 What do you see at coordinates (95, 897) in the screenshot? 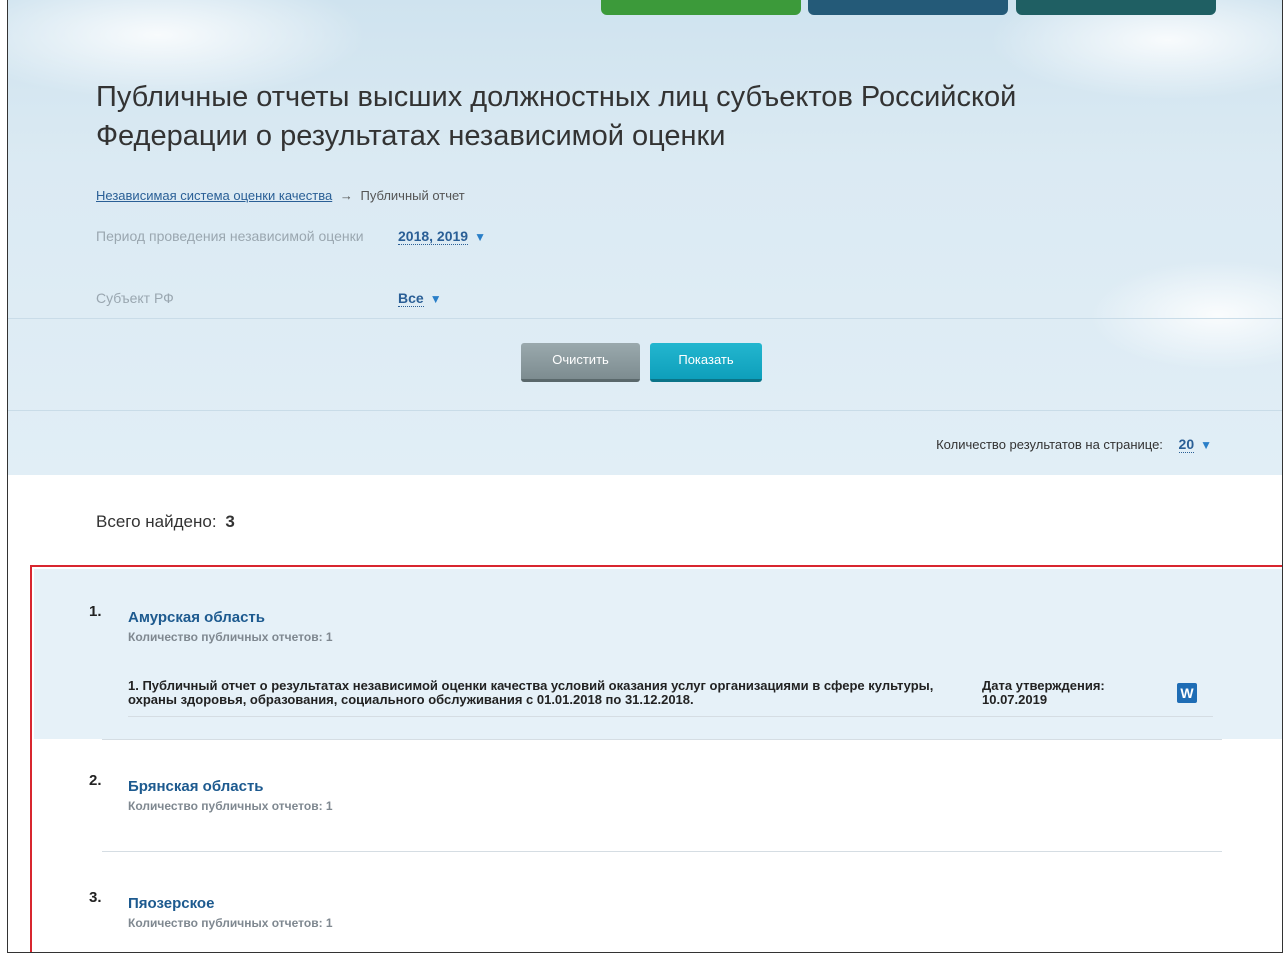
I see `item-number: 3.` at bounding box center [95, 897].